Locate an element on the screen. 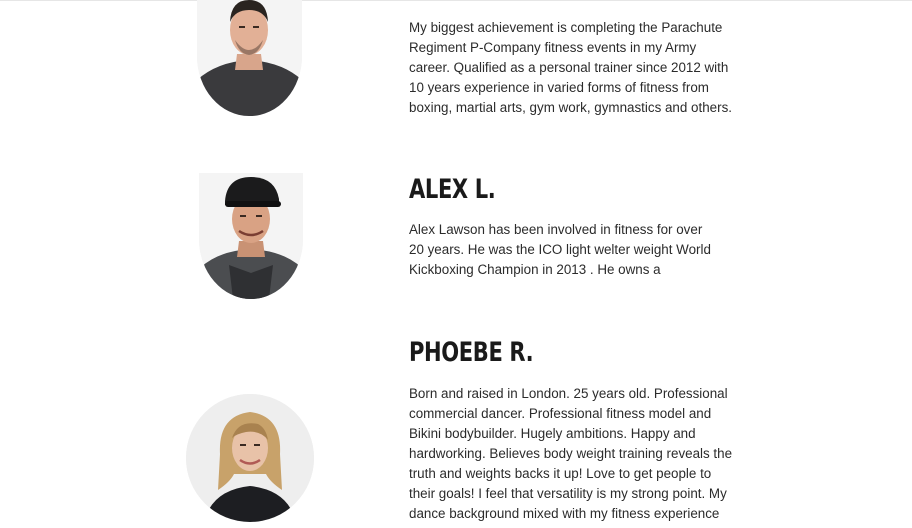 This screenshot has width=912, height=528. woman-portrait-icon is located at coordinates (250, 458).